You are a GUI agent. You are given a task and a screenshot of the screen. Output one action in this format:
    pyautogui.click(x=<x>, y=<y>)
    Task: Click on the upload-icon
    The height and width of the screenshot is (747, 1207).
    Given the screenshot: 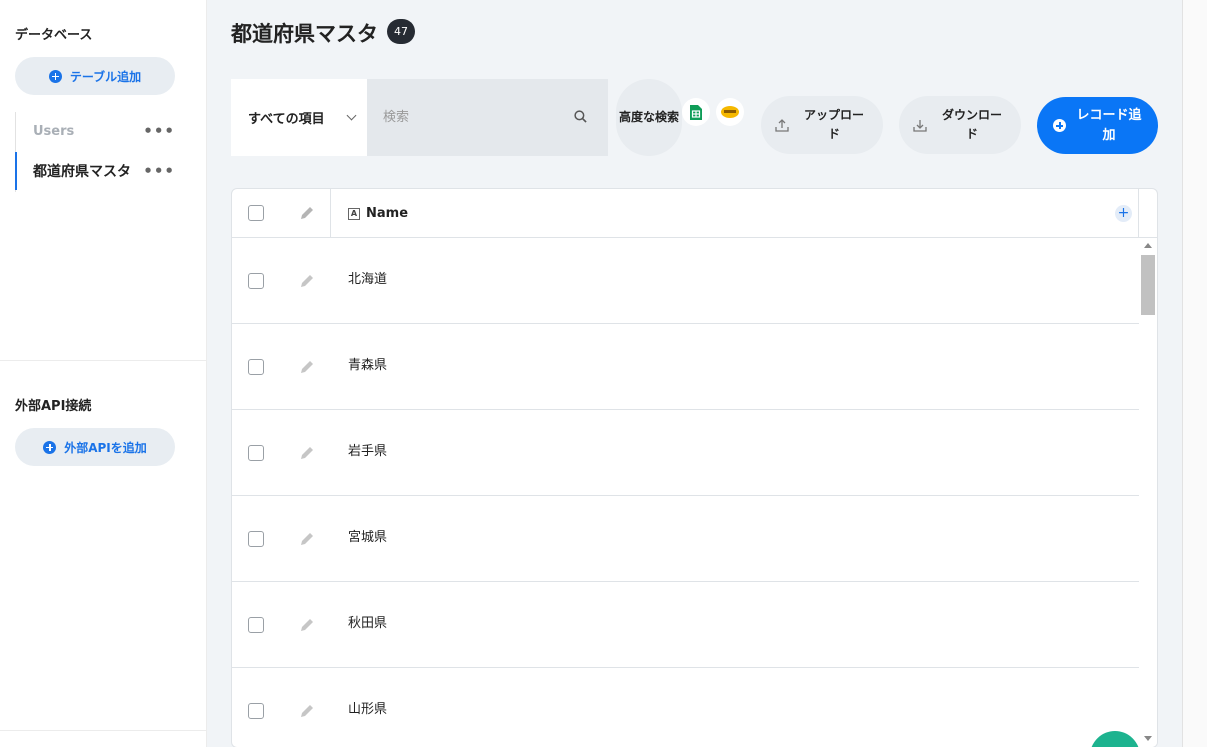 What is the action you would take?
    pyautogui.click(x=782, y=125)
    